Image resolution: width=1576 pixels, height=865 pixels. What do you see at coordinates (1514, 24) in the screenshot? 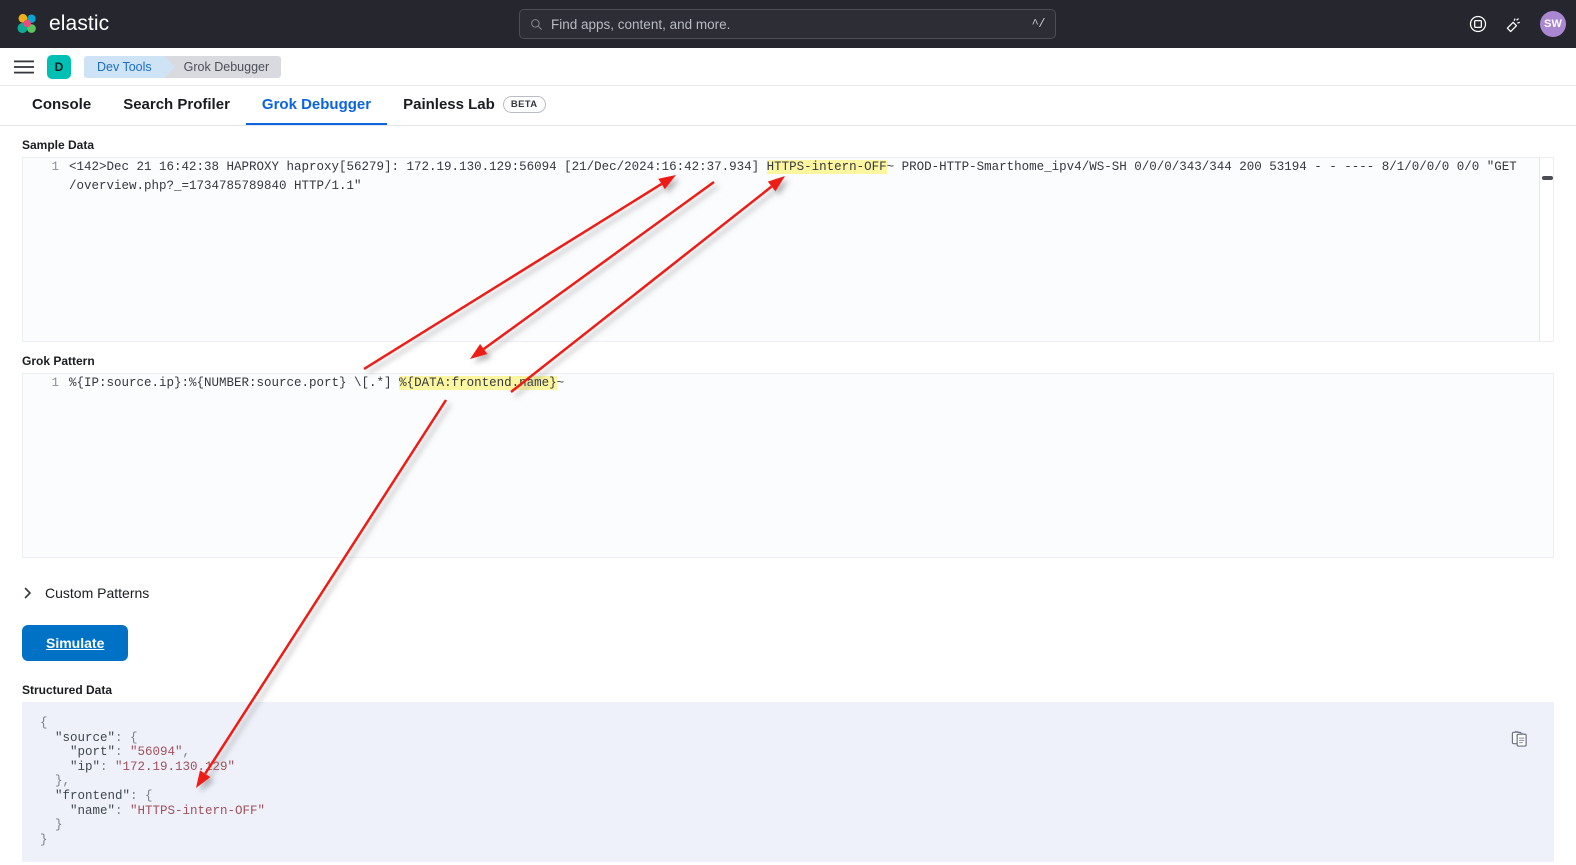
I see `announcement-megaphone-icon` at bounding box center [1514, 24].